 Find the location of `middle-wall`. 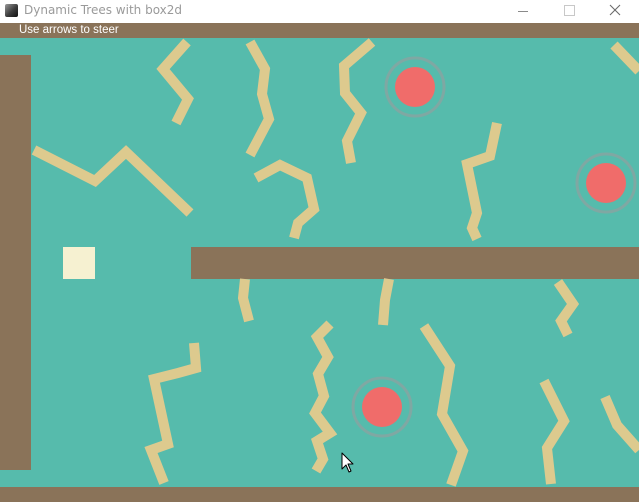

middle-wall is located at coordinates (415, 263).